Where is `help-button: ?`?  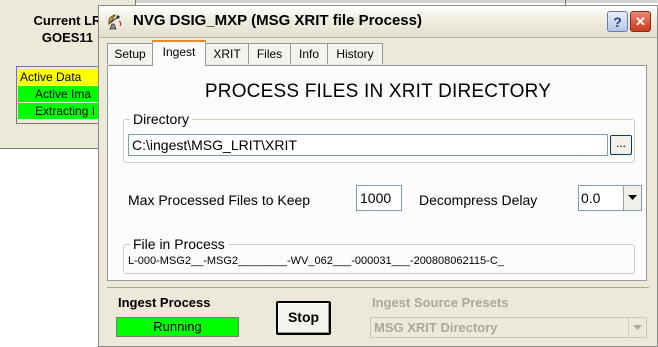 help-button: ? is located at coordinates (617, 21).